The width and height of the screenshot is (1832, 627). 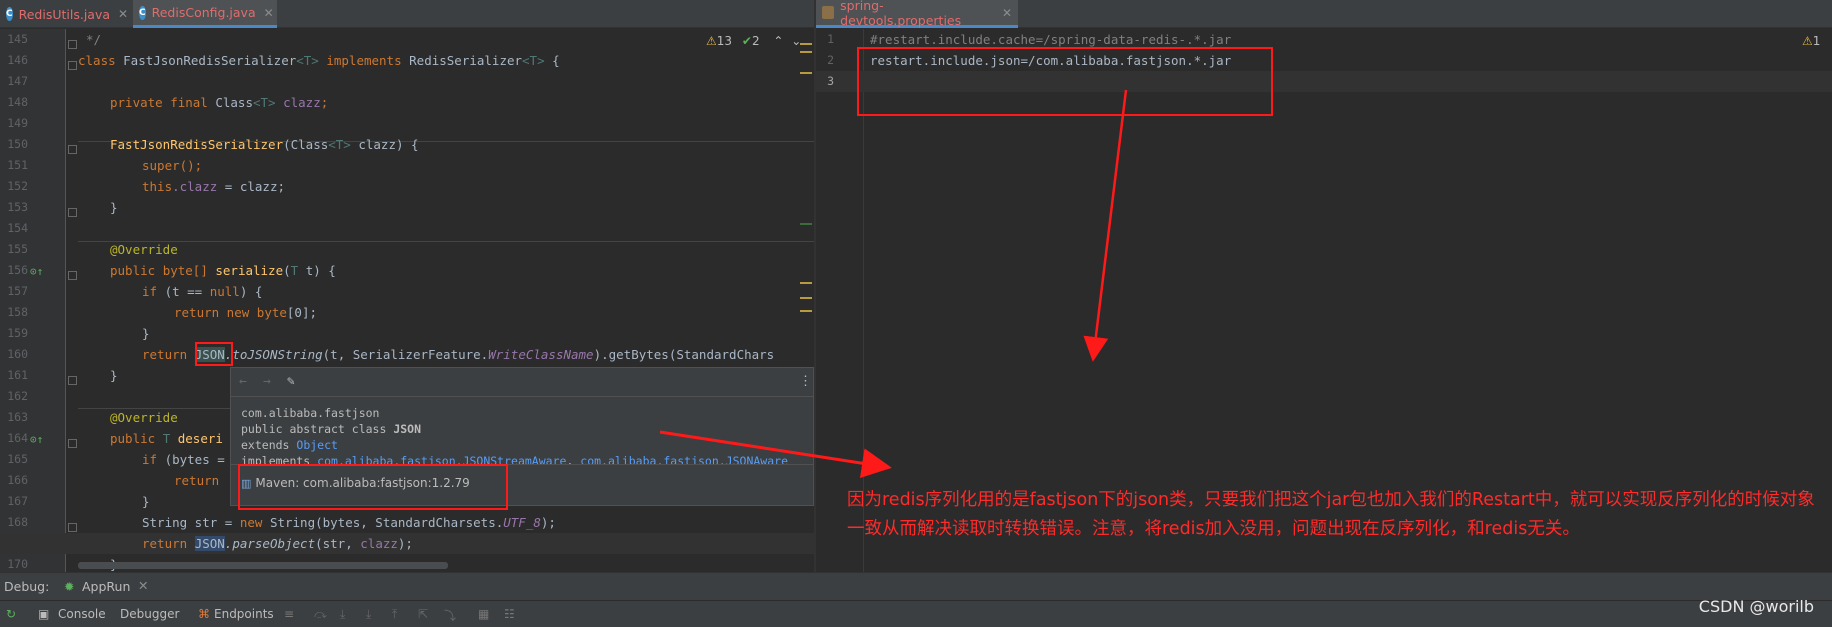 I want to click on layout-icon: ☷, so click(x=509, y=614).